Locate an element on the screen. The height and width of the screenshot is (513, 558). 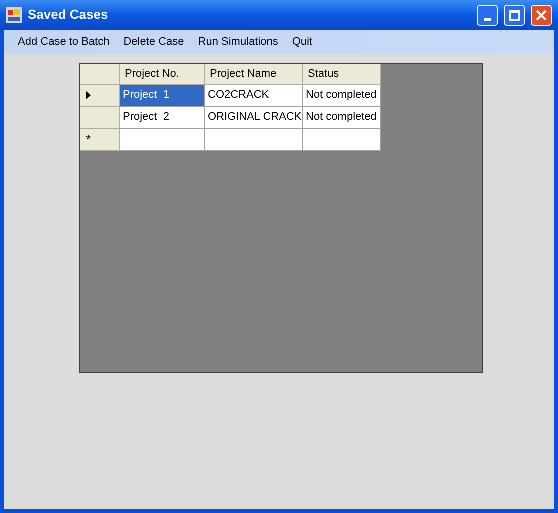
maximize-button is located at coordinates (514, 15).